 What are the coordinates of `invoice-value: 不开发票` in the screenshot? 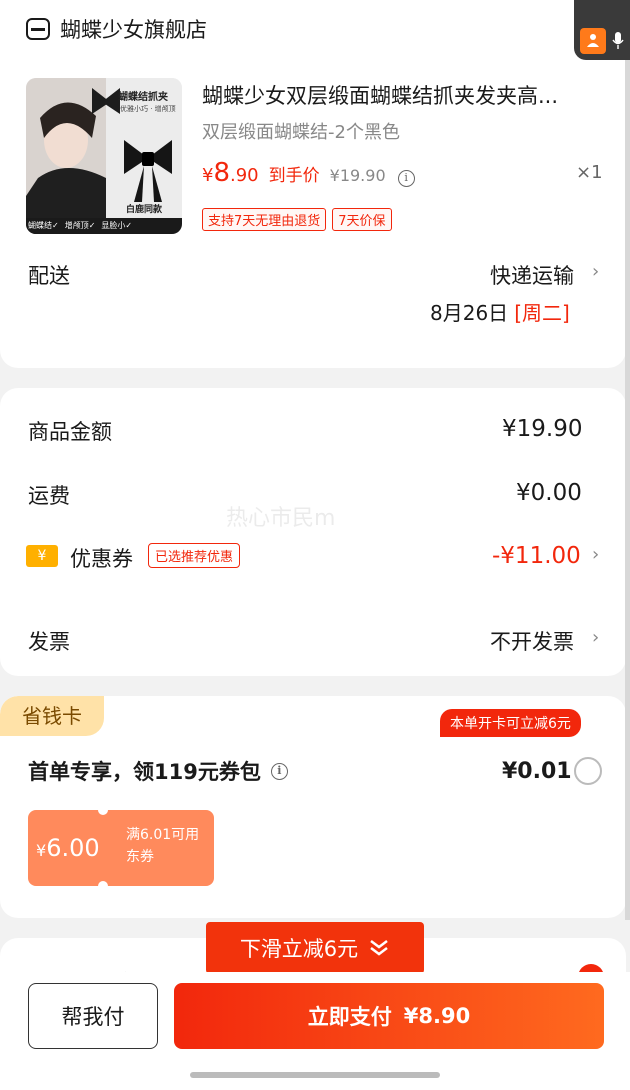 It's located at (532, 641).